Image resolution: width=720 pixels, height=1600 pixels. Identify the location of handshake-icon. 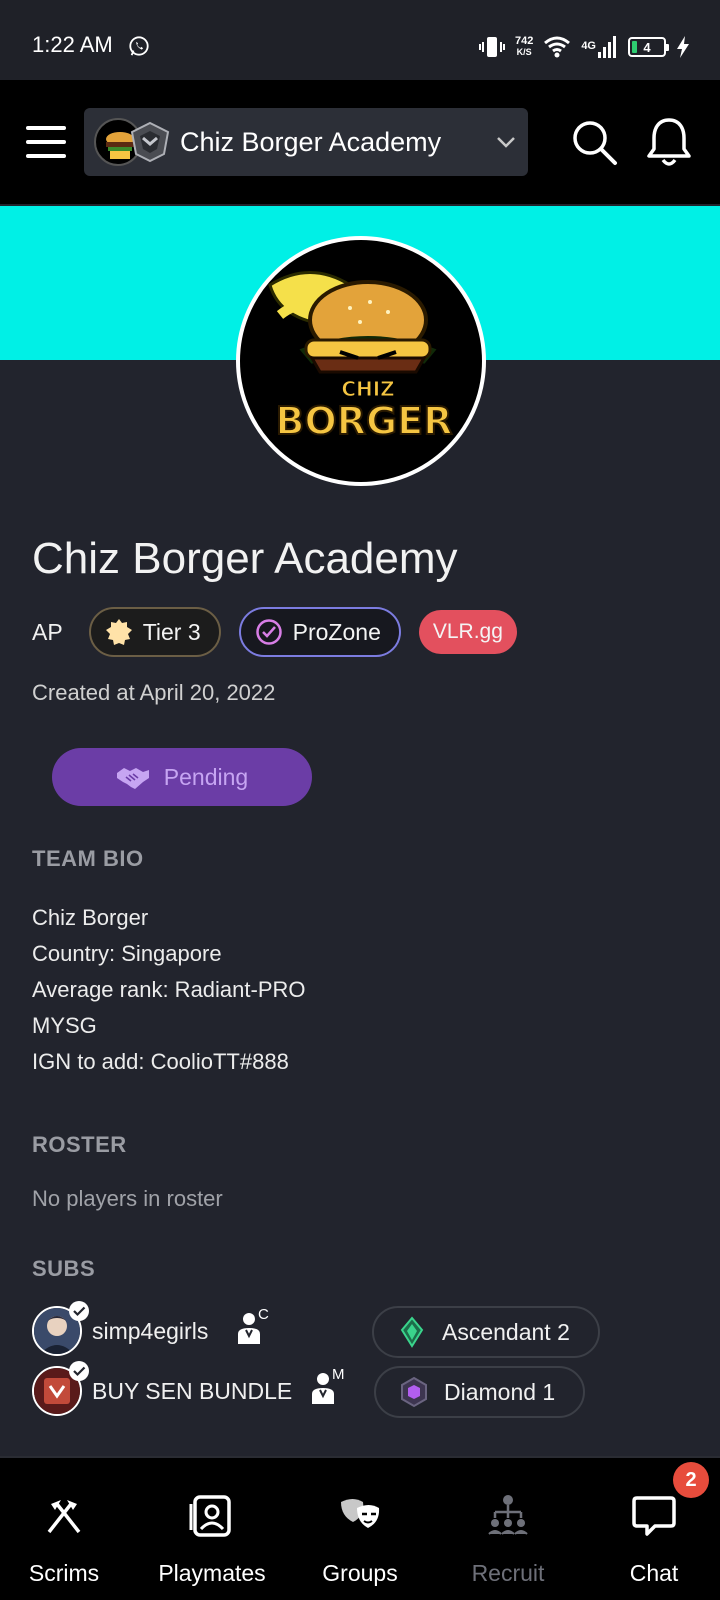
(132, 778).